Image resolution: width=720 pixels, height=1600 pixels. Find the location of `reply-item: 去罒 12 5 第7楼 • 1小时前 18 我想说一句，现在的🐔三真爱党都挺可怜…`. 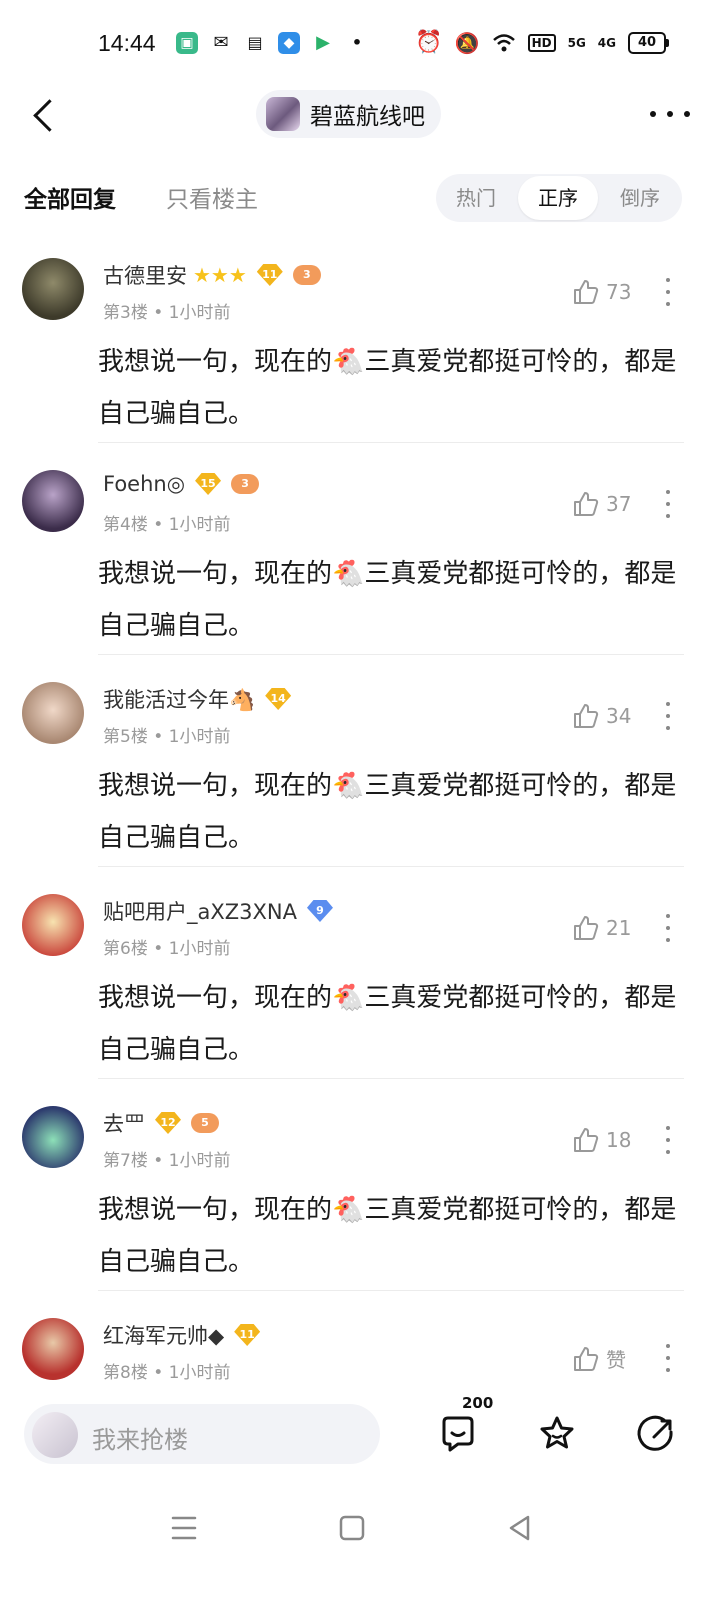

reply-item: 去罒 12 5 第7楼 • 1小时前 18 我想说一句，现在的🐔三真爱党都挺可怜… is located at coordinates (360, 1186).